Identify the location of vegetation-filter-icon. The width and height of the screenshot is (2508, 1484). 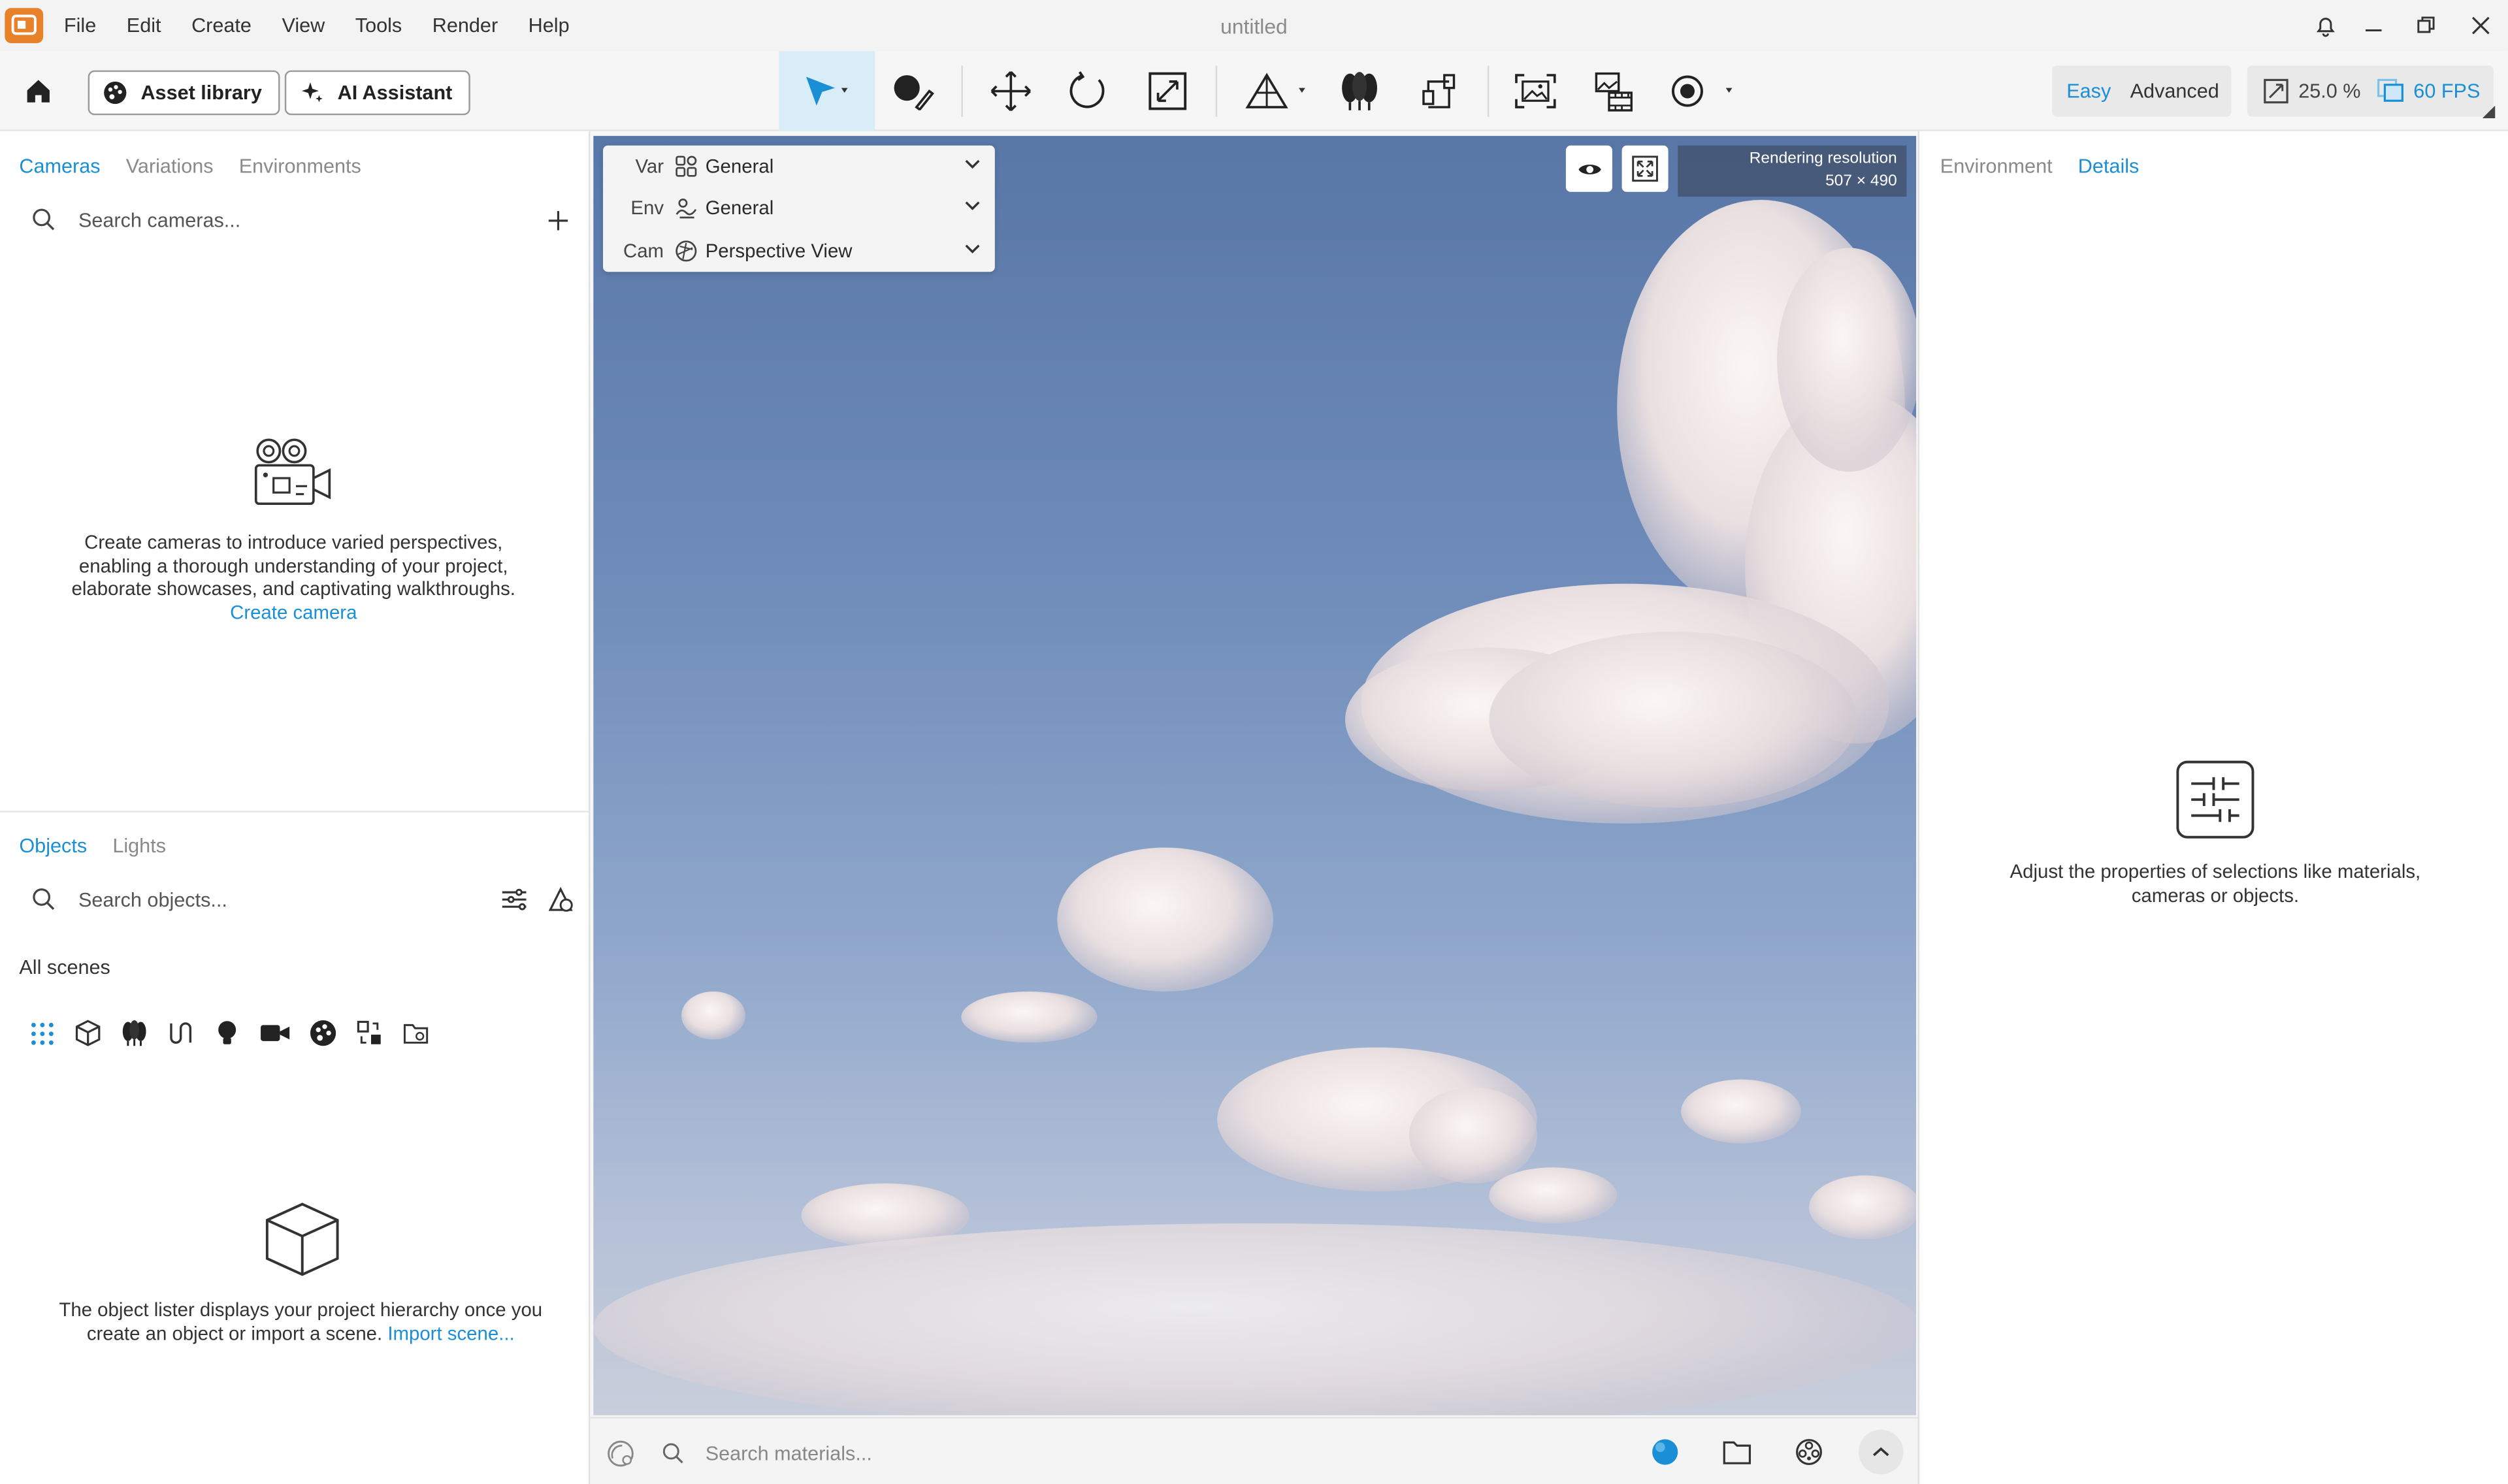
(134, 1033).